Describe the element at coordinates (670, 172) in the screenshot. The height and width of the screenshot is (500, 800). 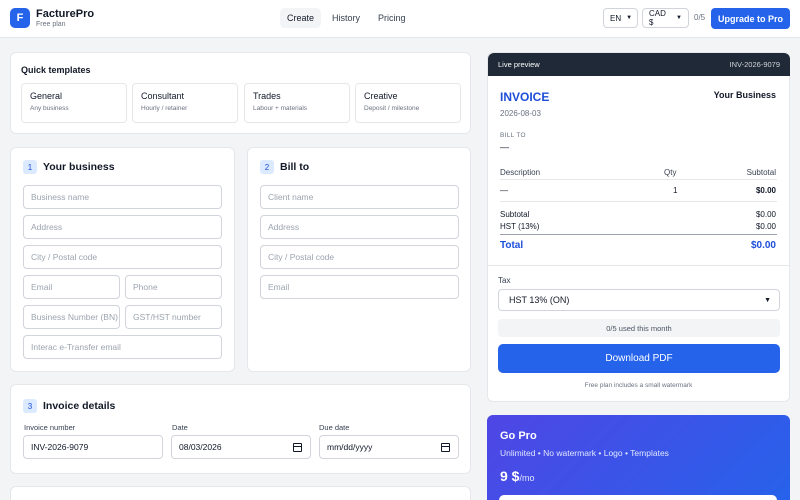
I see `col-qty: Qty` at that location.